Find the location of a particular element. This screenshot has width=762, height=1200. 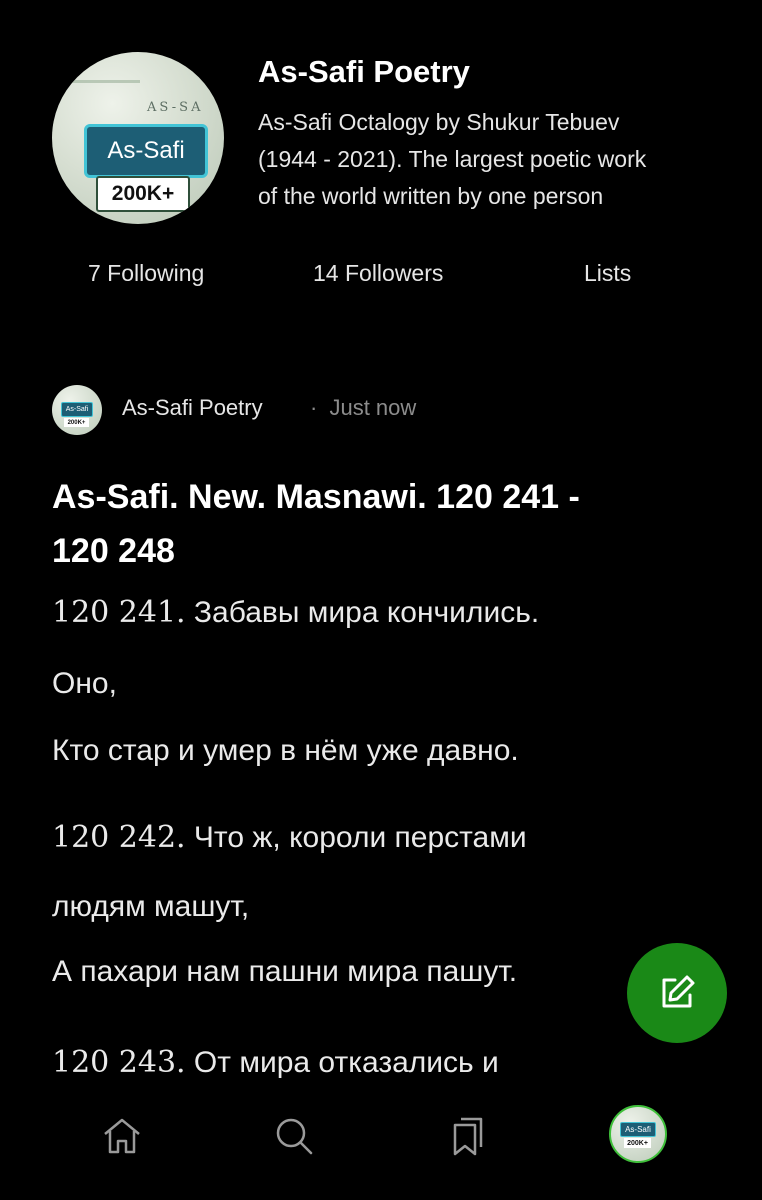

verse-text: Забавы мира кончились. is located at coordinates (362, 612).